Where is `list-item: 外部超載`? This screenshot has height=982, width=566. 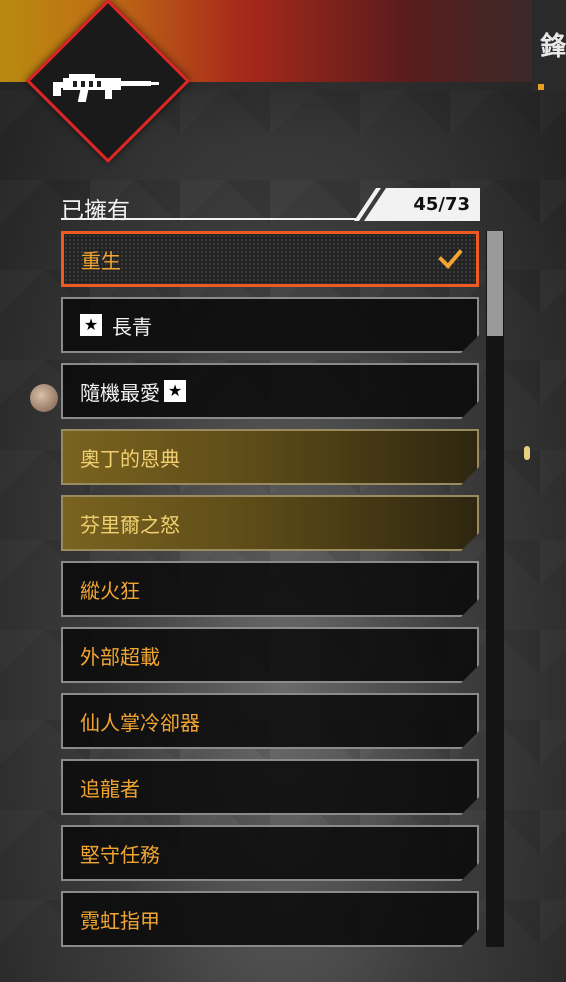 list-item: 外部超載 is located at coordinates (270, 655).